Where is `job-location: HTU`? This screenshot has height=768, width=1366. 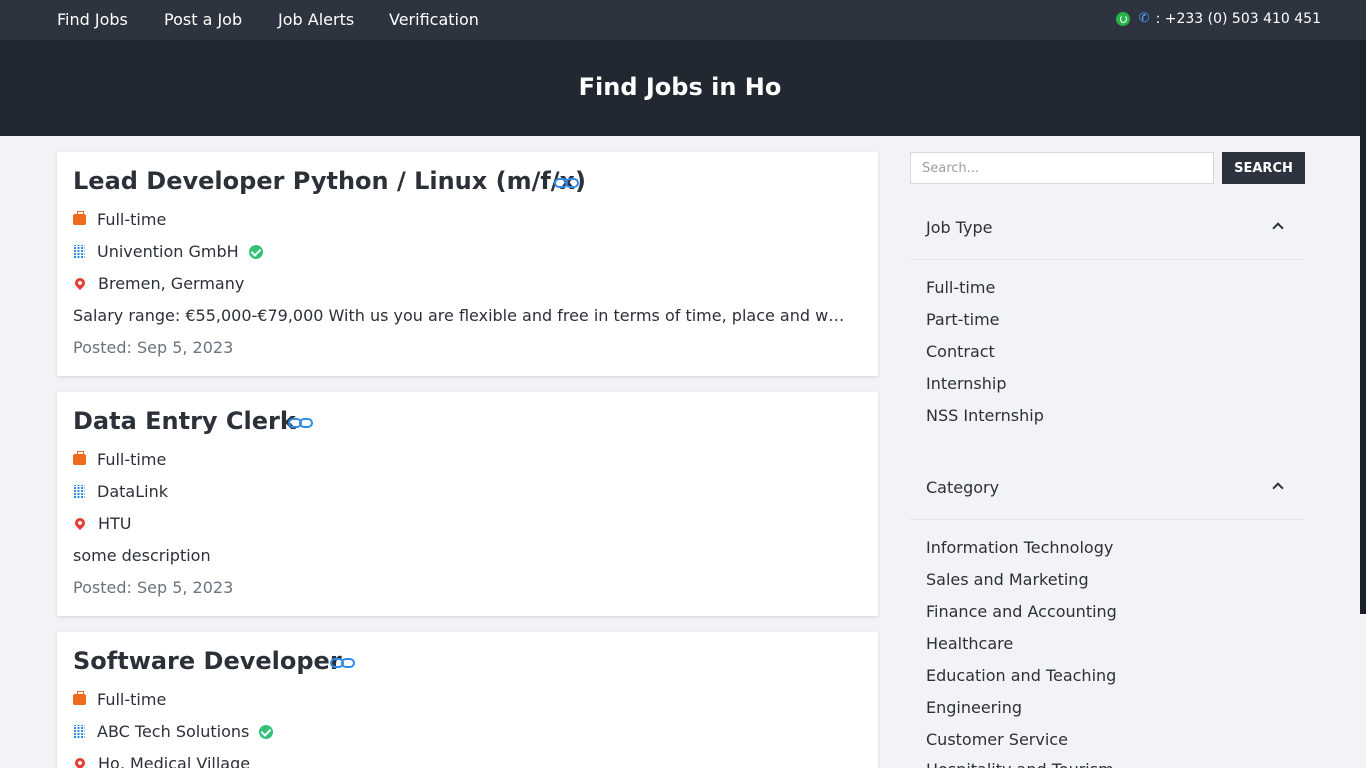
job-location: HTU is located at coordinates (115, 523).